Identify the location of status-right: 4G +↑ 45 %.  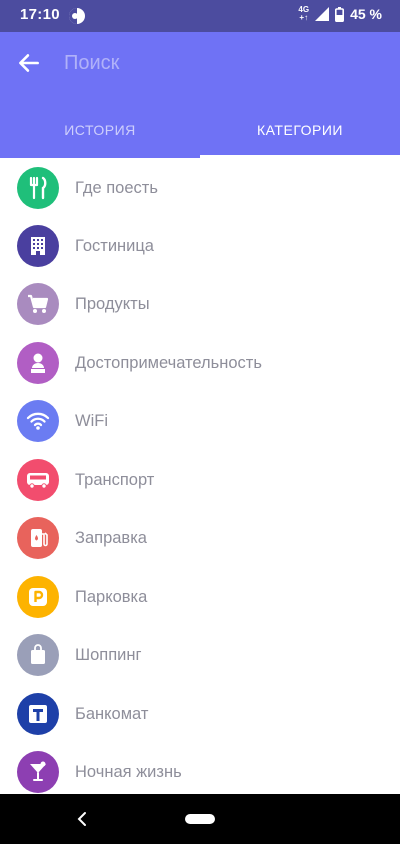
(340, 14).